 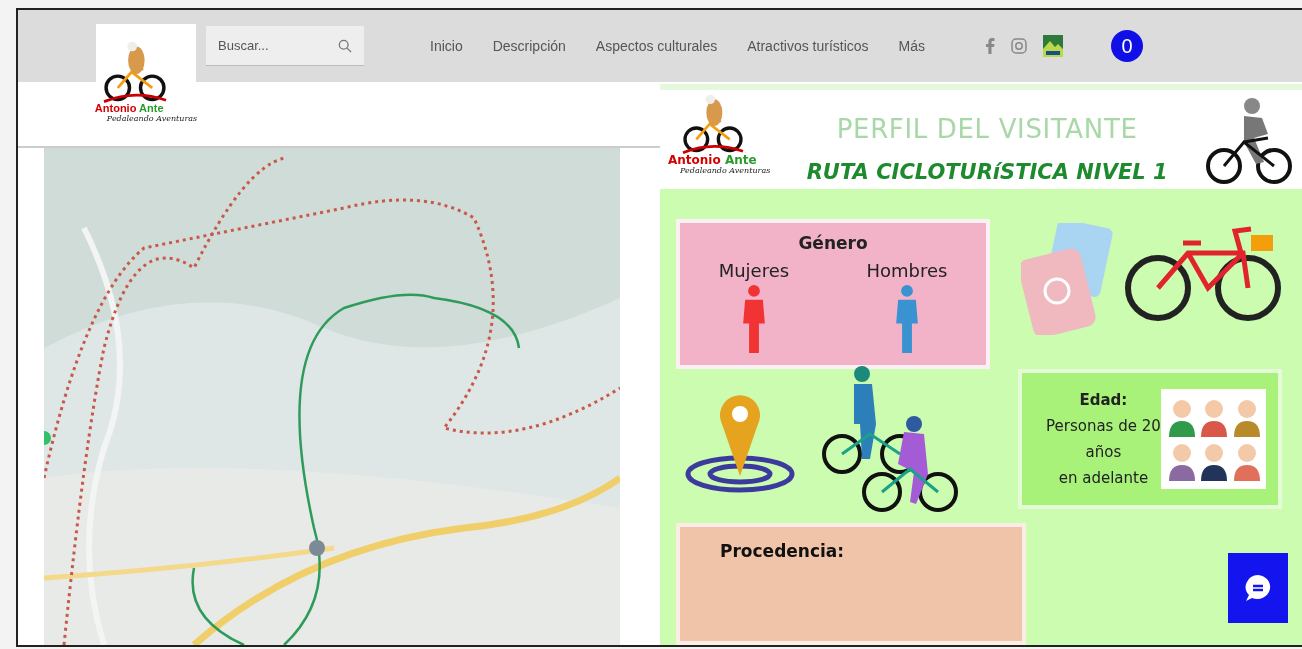 What do you see at coordinates (656, 46) in the screenshot?
I see `nav-link: Aspectos culturales` at bounding box center [656, 46].